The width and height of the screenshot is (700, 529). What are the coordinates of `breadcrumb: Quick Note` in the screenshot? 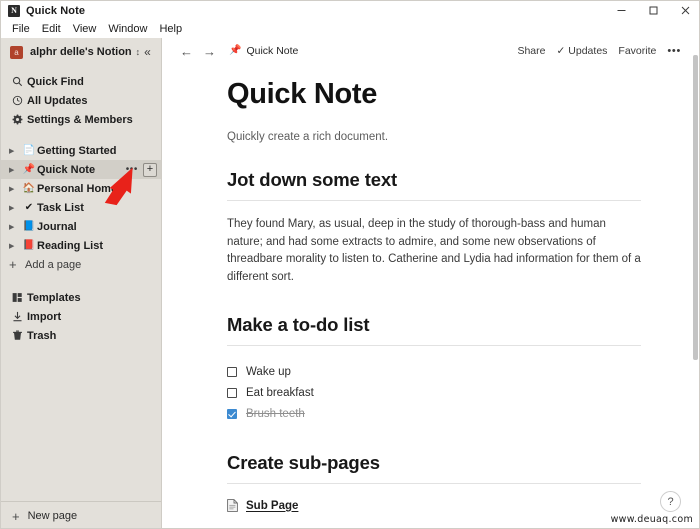 It's located at (272, 51).